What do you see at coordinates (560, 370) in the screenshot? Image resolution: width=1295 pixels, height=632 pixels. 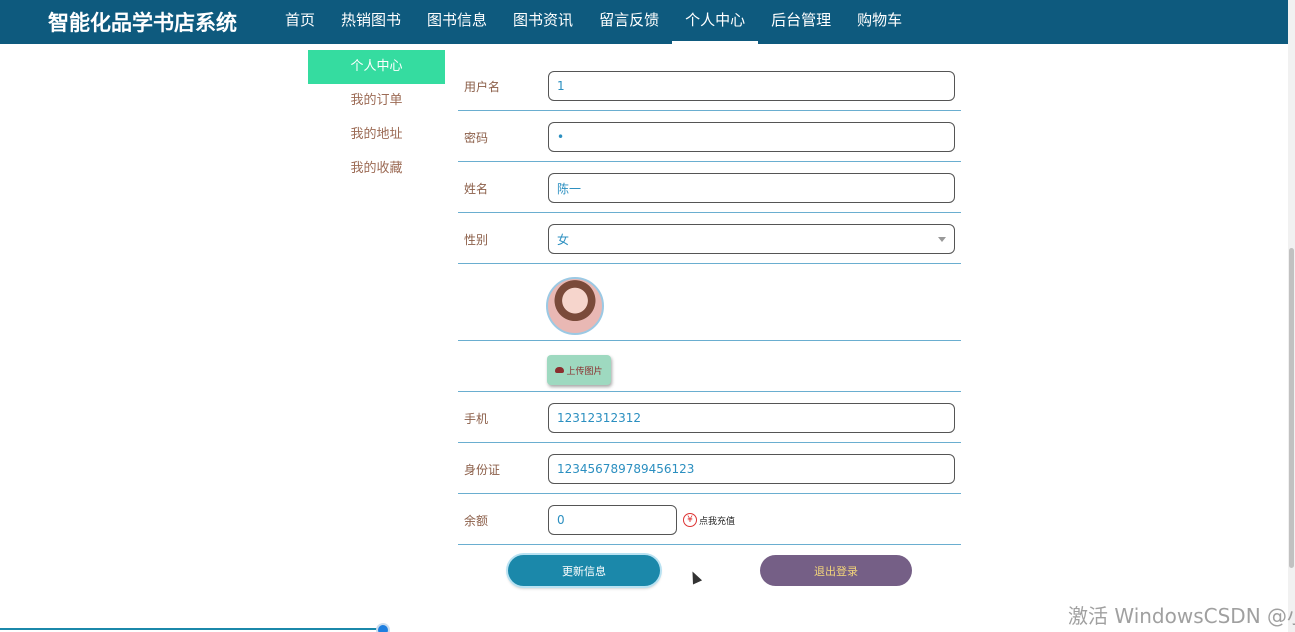 I see `cloud-upload-icon` at bounding box center [560, 370].